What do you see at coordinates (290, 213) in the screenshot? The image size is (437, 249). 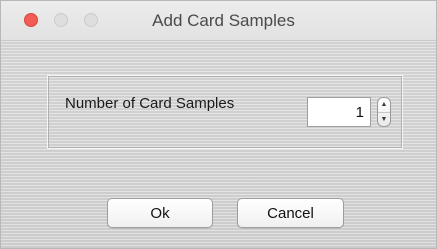 I see `cancel-button: Cancel` at bounding box center [290, 213].